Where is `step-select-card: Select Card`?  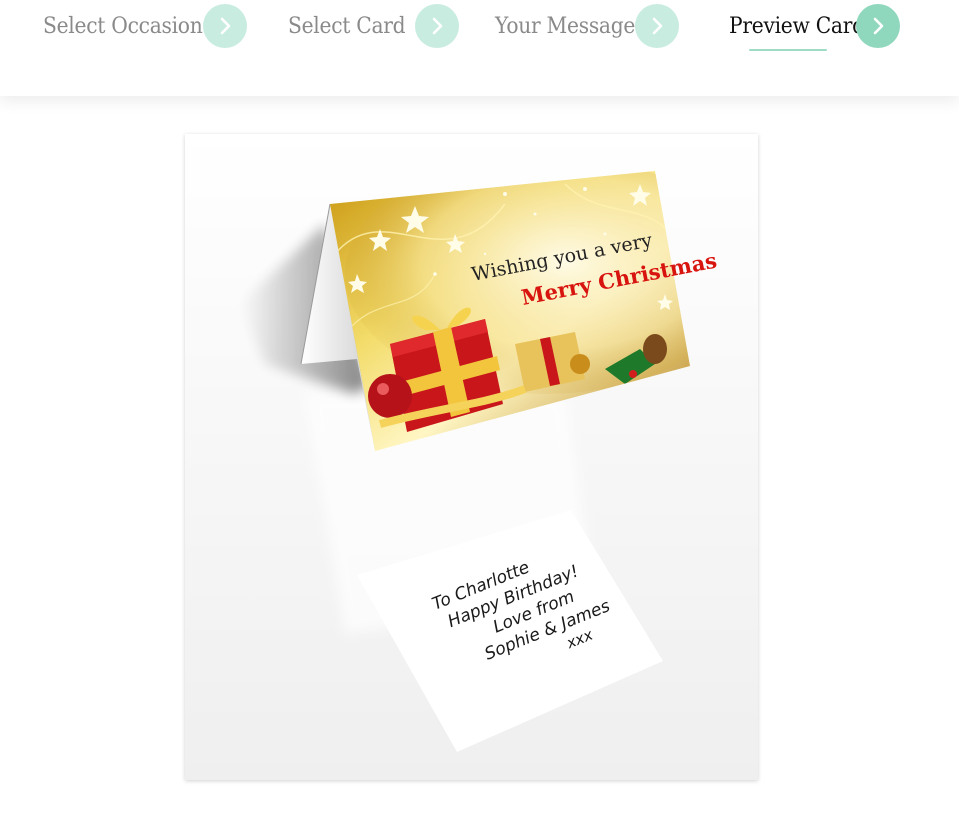 step-select-card: Select Card is located at coordinates (373, 26).